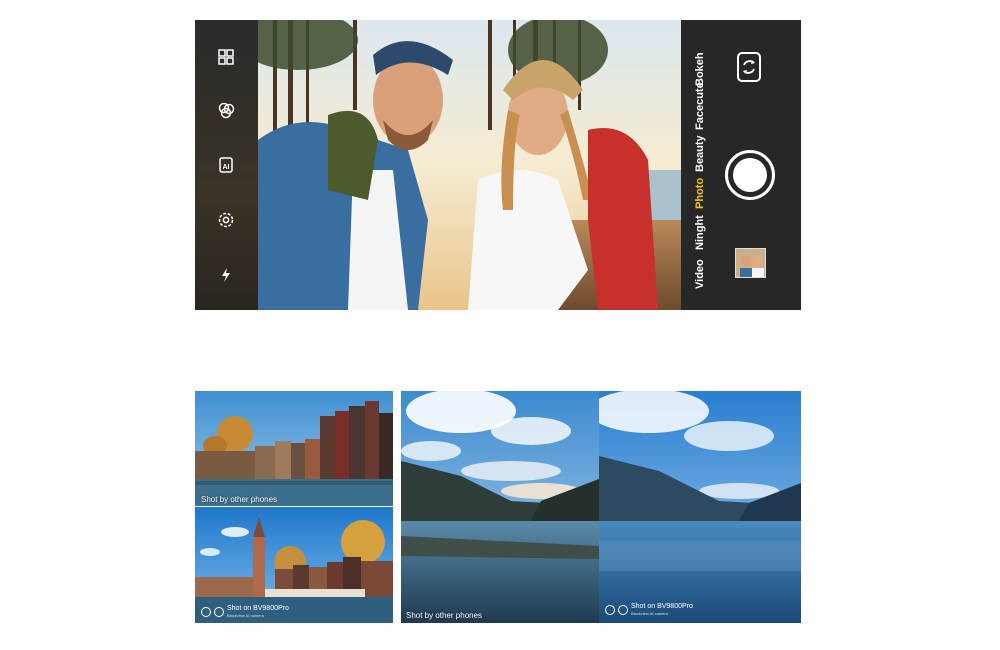 Image resolution: width=1000 pixels, height=650 pixels. What do you see at coordinates (700, 232) in the screenshot?
I see `mode-night: Ninght` at bounding box center [700, 232].